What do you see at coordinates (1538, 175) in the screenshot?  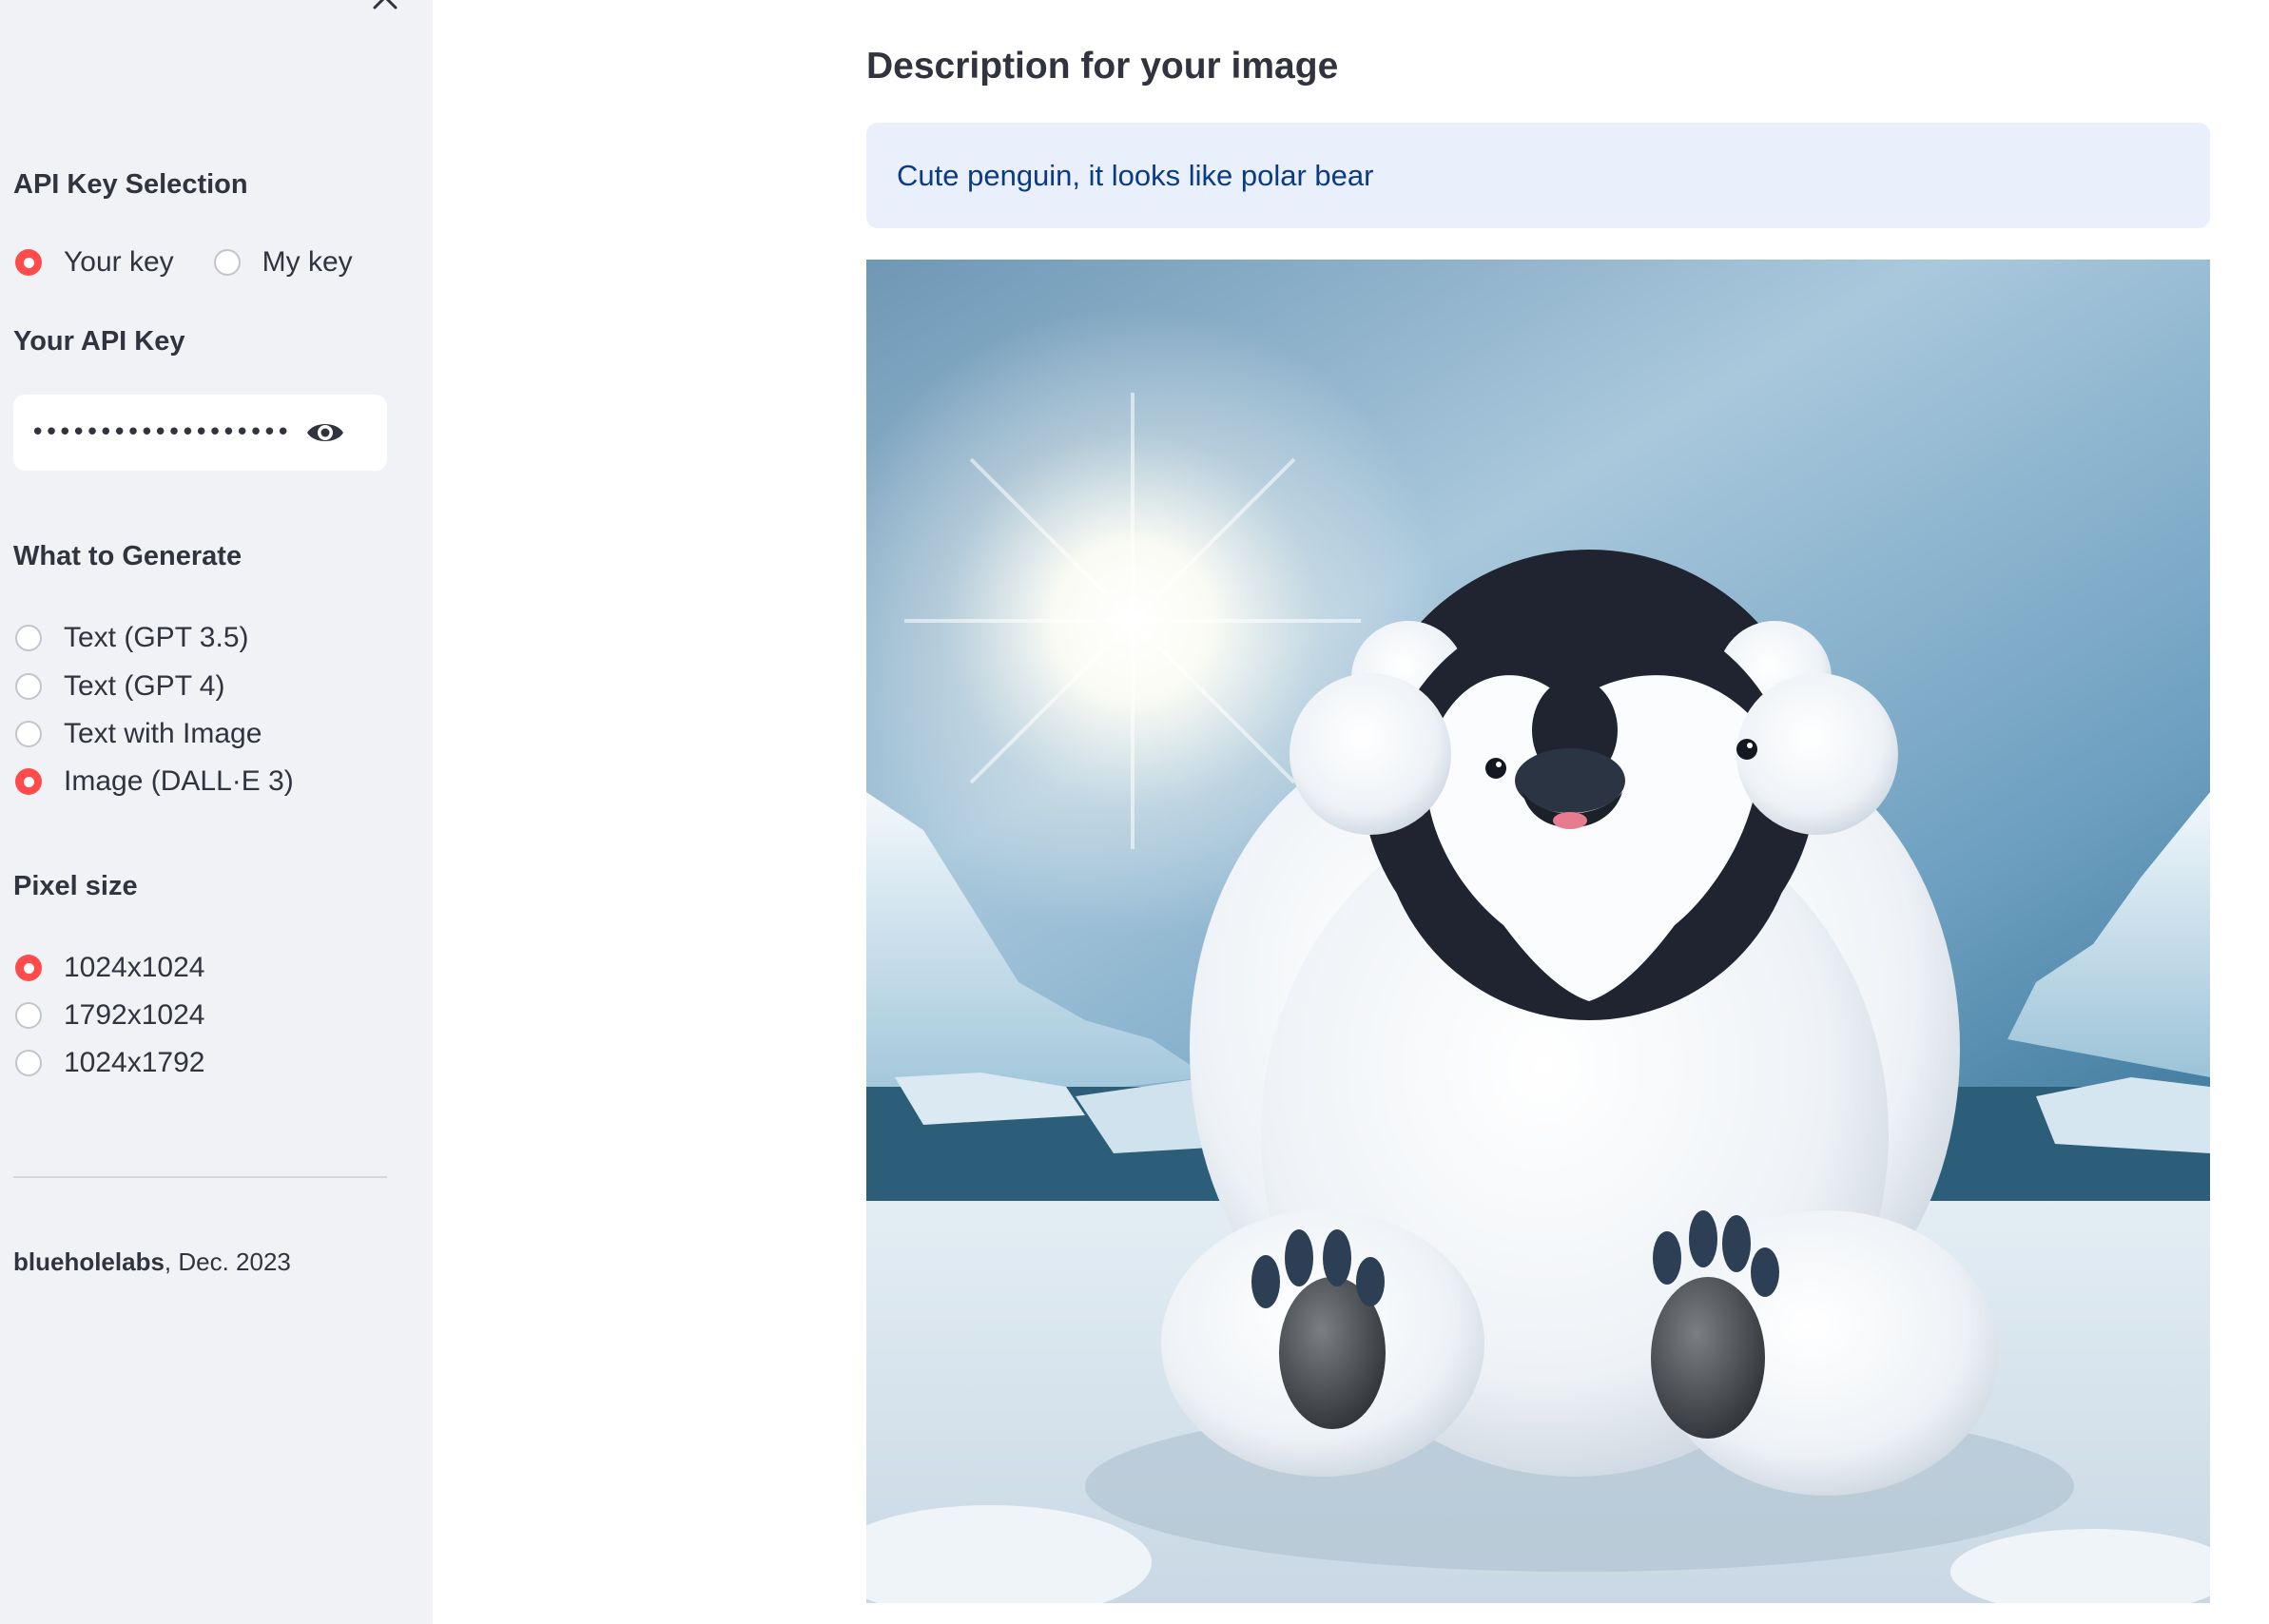 I see `description-info-box: Cute penguin, it looks like polar bear` at bounding box center [1538, 175].